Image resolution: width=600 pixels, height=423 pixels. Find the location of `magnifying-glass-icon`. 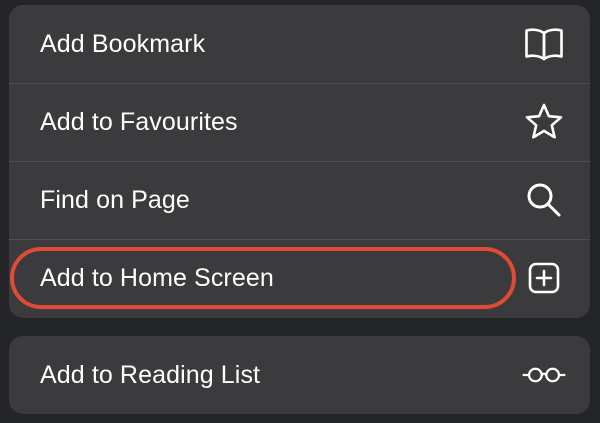

magnifying-glass-icon is located at coordinates (544, 200).